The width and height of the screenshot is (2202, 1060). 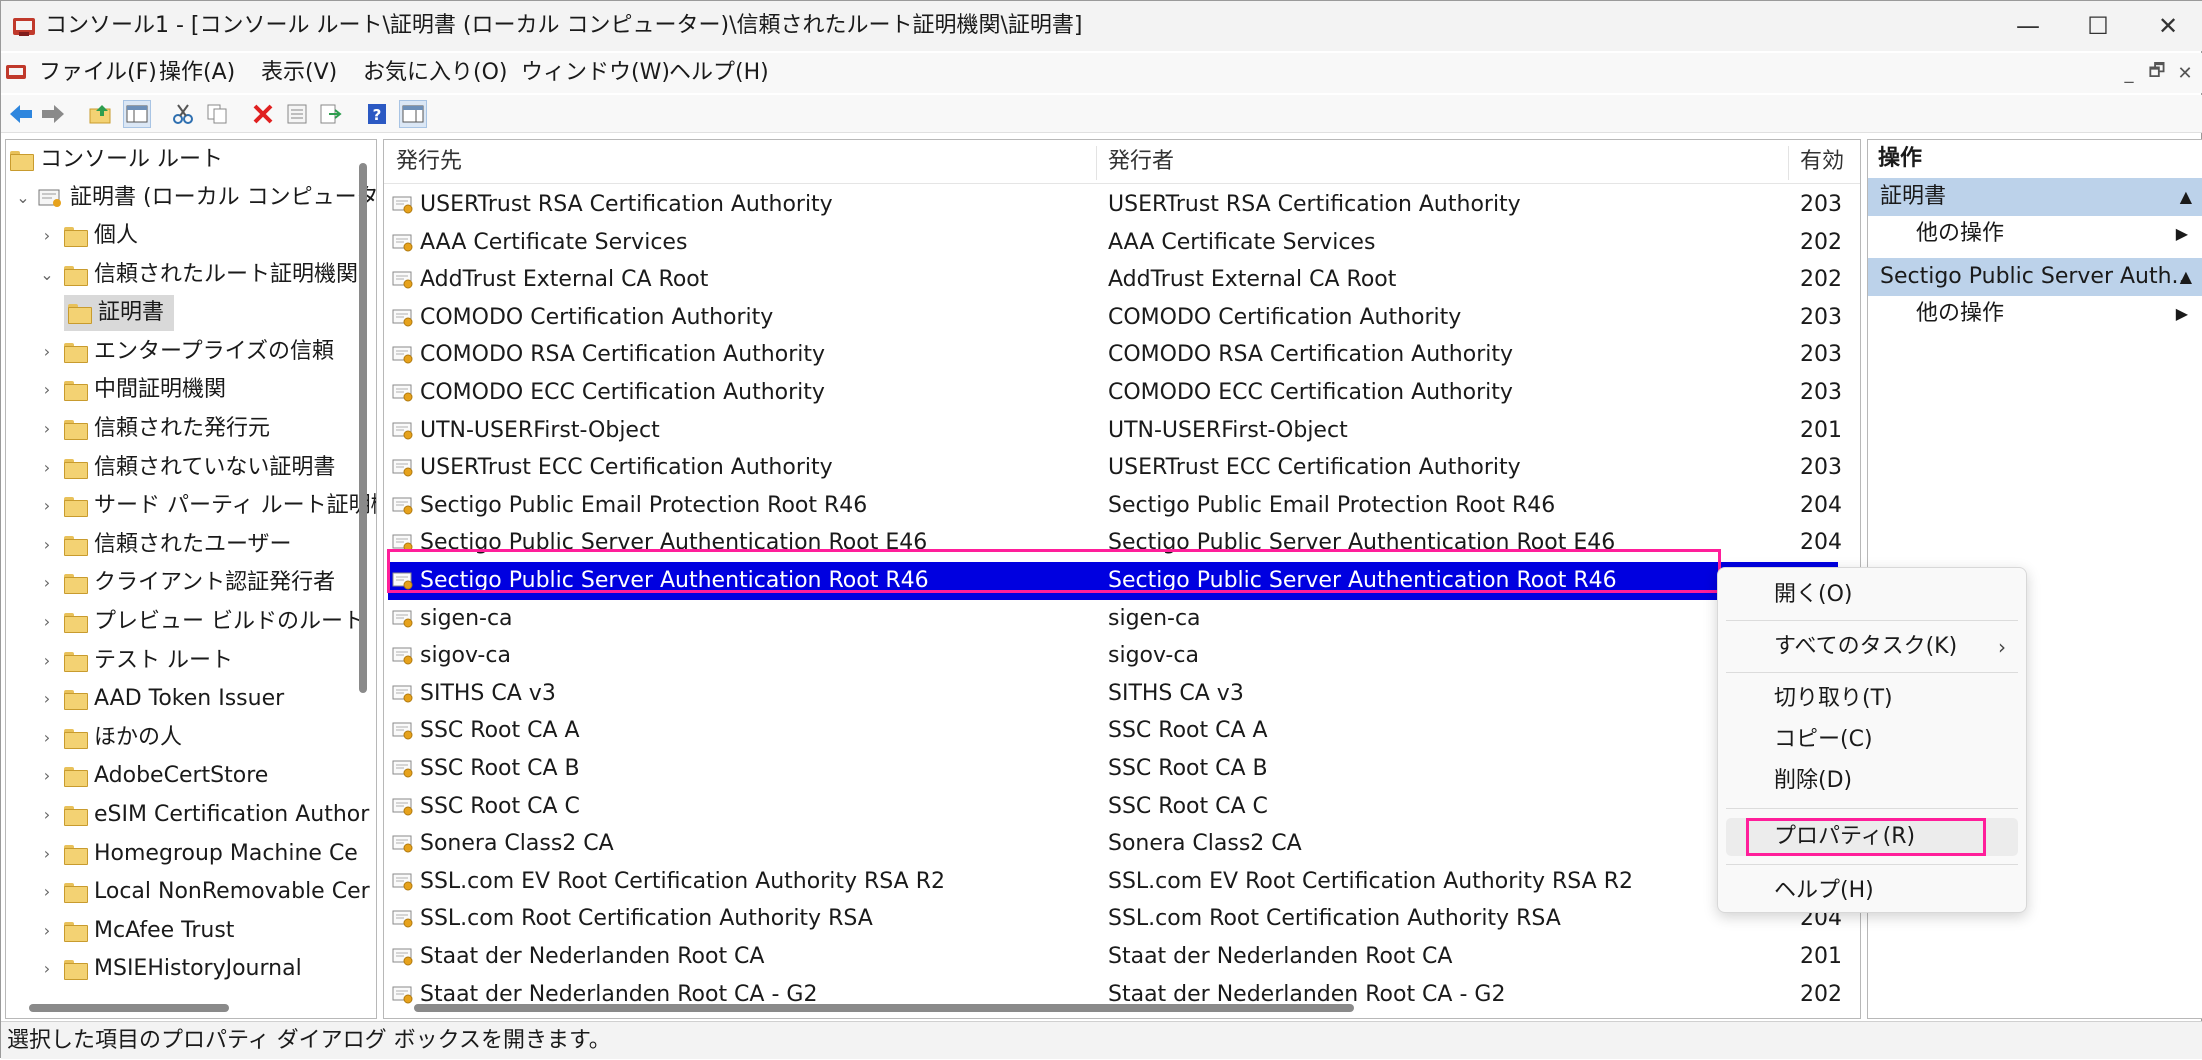 What do you see at coordinates (1824, 891) in the screenshot?
I see `context-help: ヘルプ(H)` at bounding box center [1824, 891].